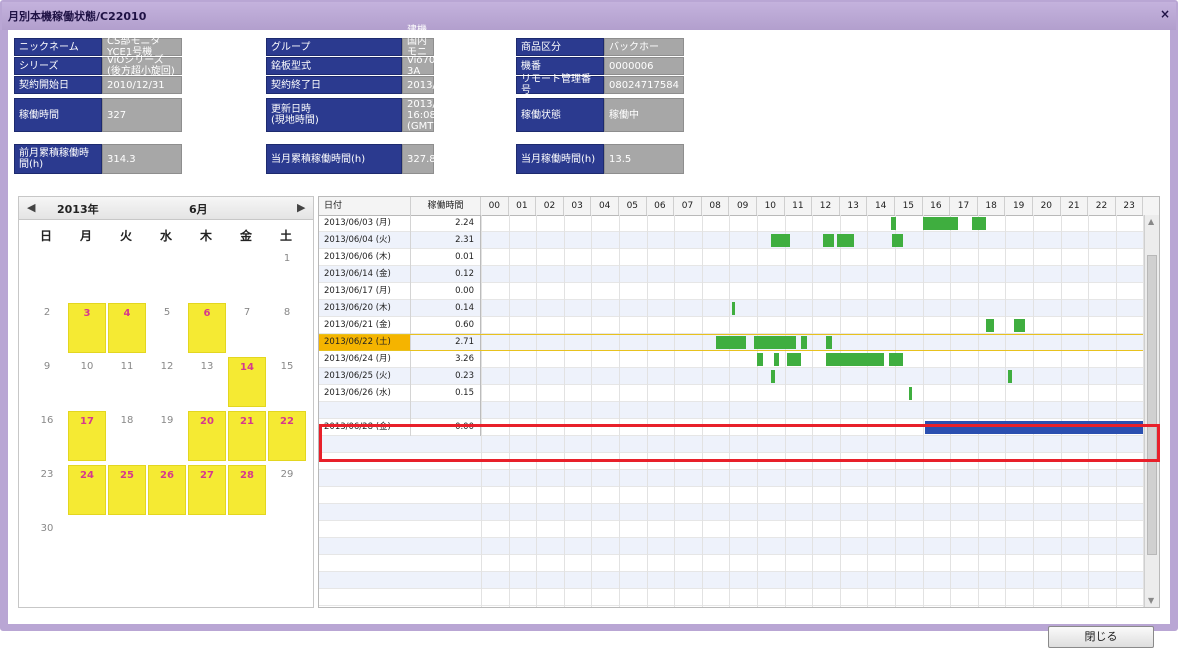 The height and width of the screenshot is (648, 1178). I want to click on calendar-day: 28, so click(247, 490).